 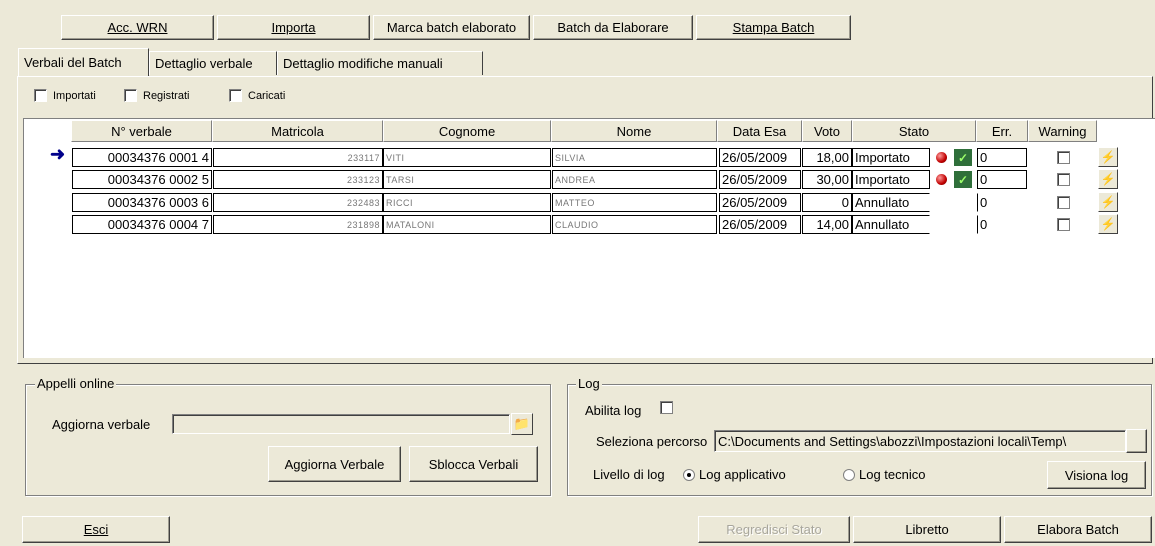 I want to click on col-header-warning: Warning, so click(x=1062, y=131).